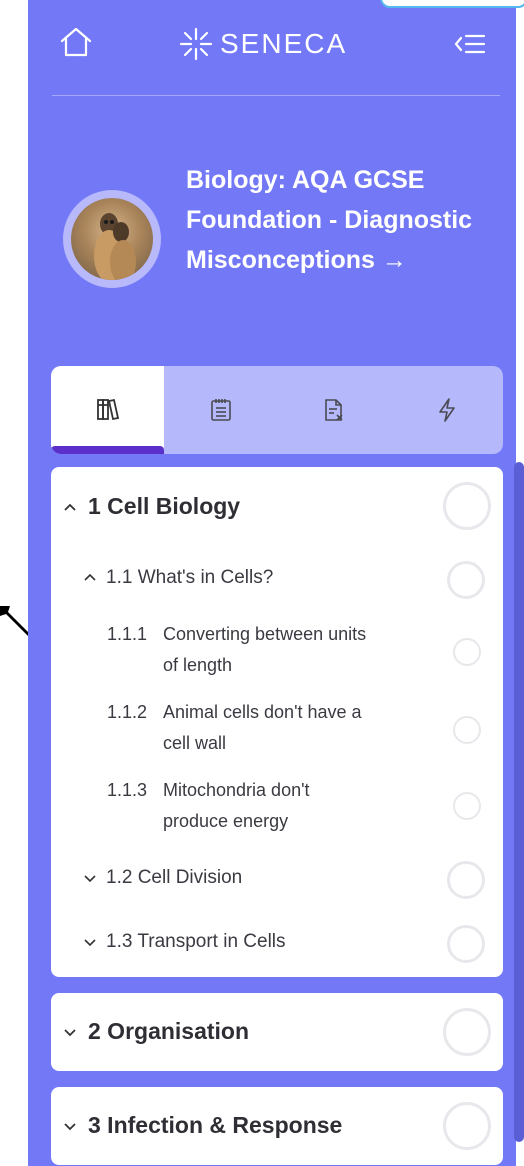  I want to click on item-number: 1.1.3, so click(127, 790).